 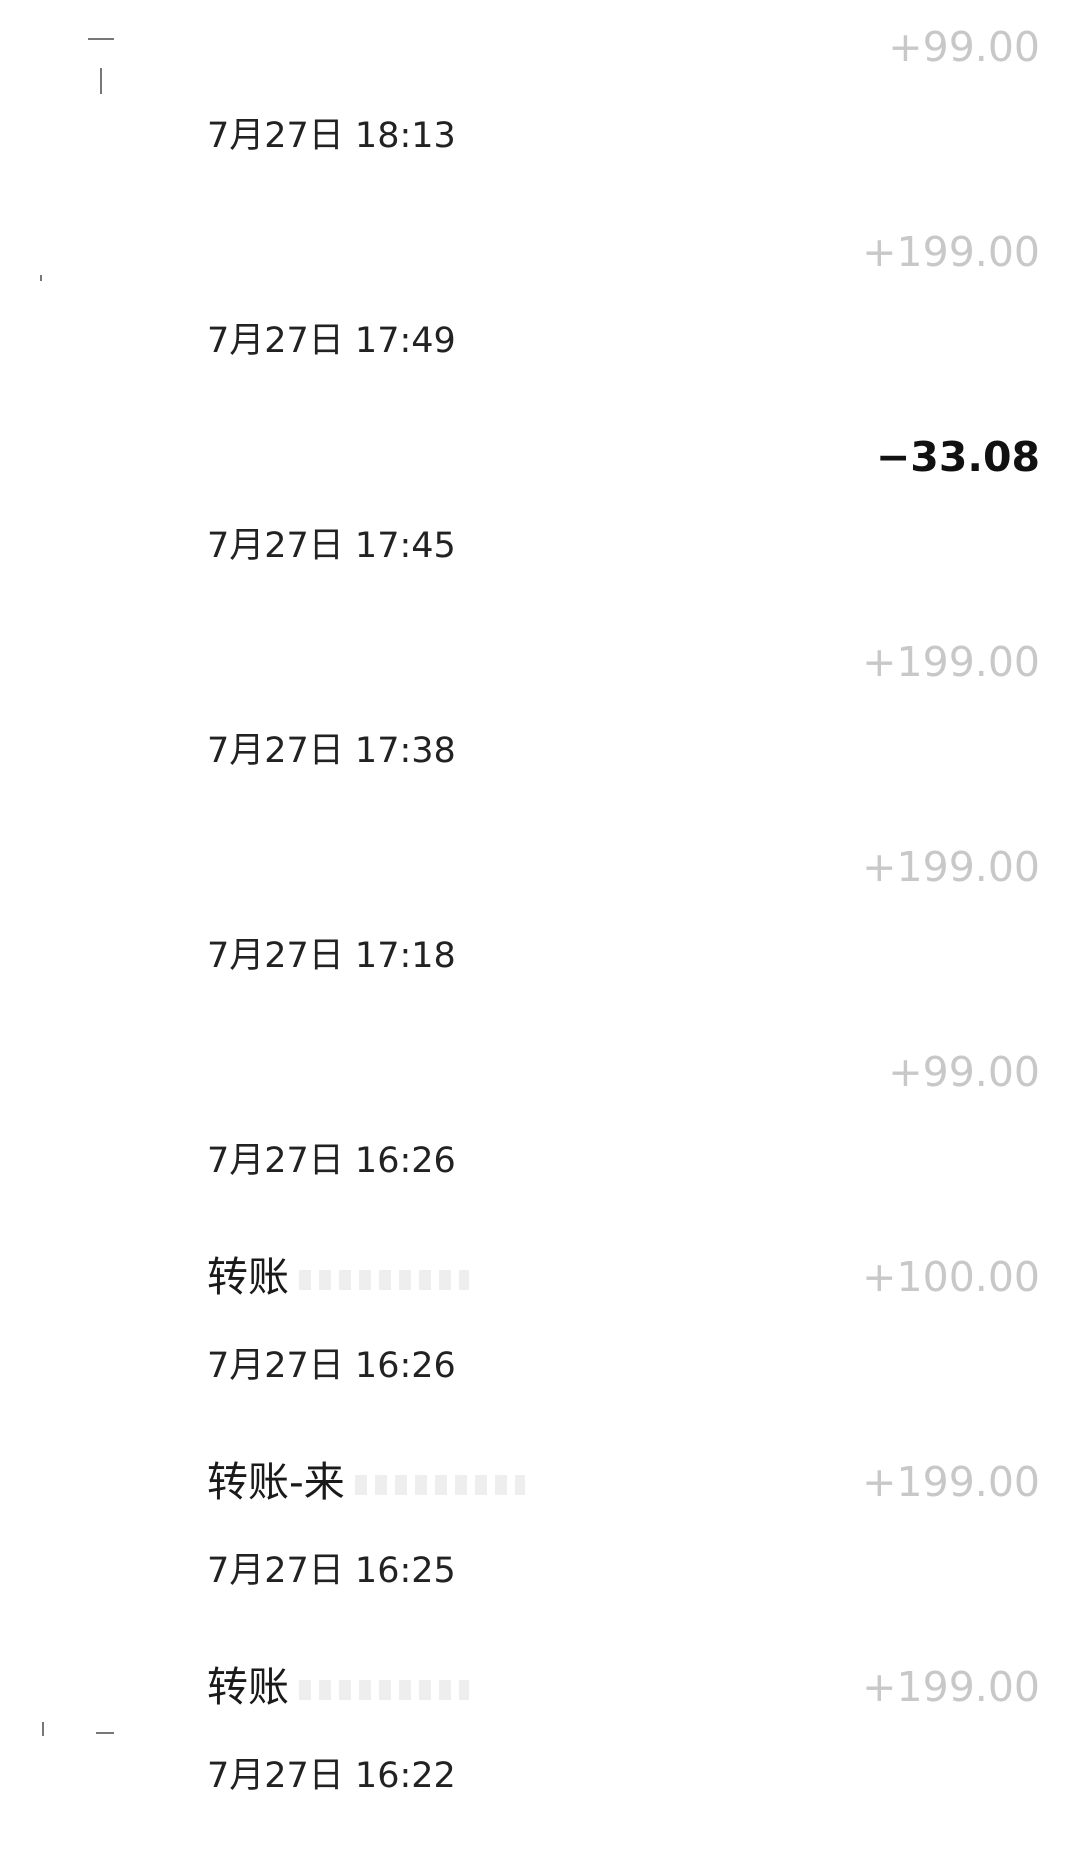 I want to click on transaction-time: 7月27日 17:18, so click(x=331, y=956).